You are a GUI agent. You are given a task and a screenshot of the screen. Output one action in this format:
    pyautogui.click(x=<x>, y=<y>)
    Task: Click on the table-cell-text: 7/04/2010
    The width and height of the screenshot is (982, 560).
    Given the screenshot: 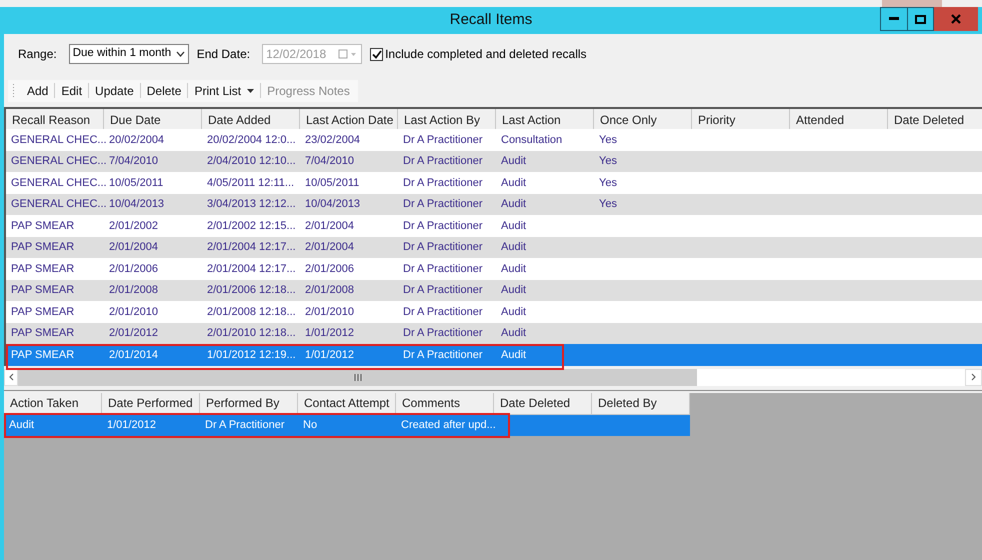 What is the action you would take?
    pyautogui.click(x=133, y=161)
    